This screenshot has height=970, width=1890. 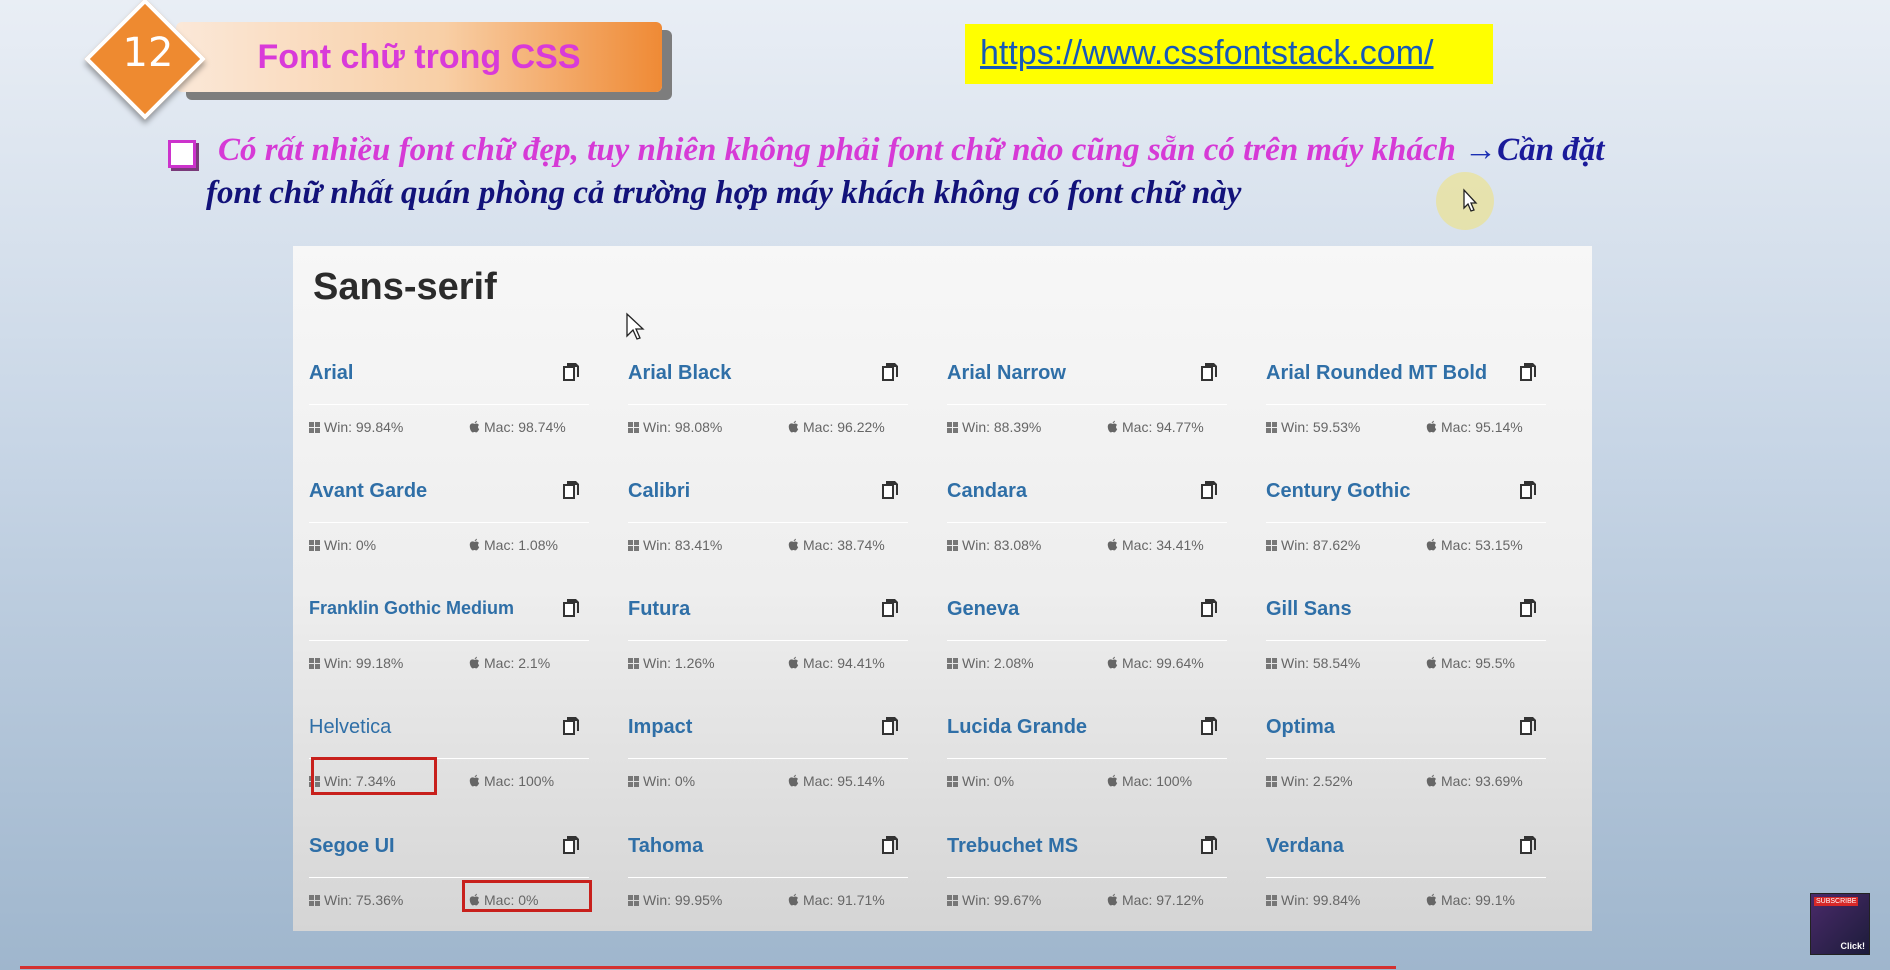 I want to click on font-name: Trebuchet MS, so click(x=1012, y=846).